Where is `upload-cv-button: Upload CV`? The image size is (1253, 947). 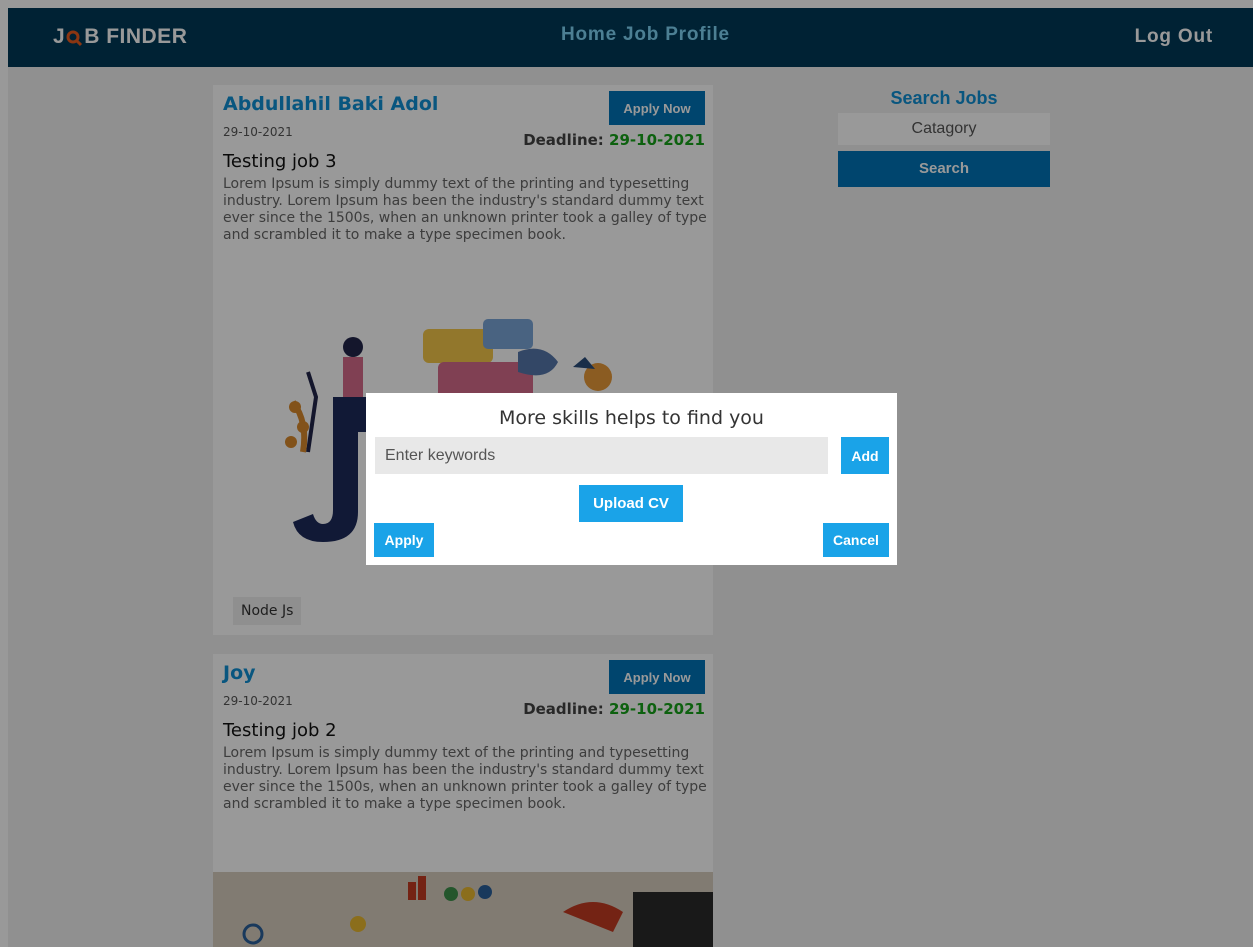
upload-cv-button: Upload CV is located at coordinates (631, 503).